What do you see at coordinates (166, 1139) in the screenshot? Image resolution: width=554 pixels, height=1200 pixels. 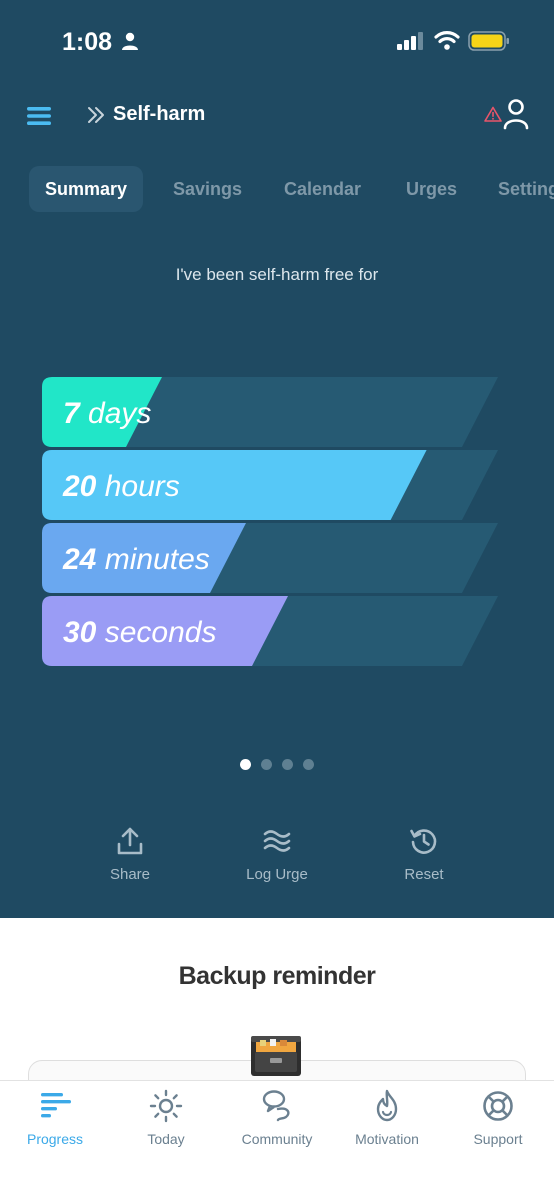 I see `nav-today-label: Today` at bounding box center [166, 1139].